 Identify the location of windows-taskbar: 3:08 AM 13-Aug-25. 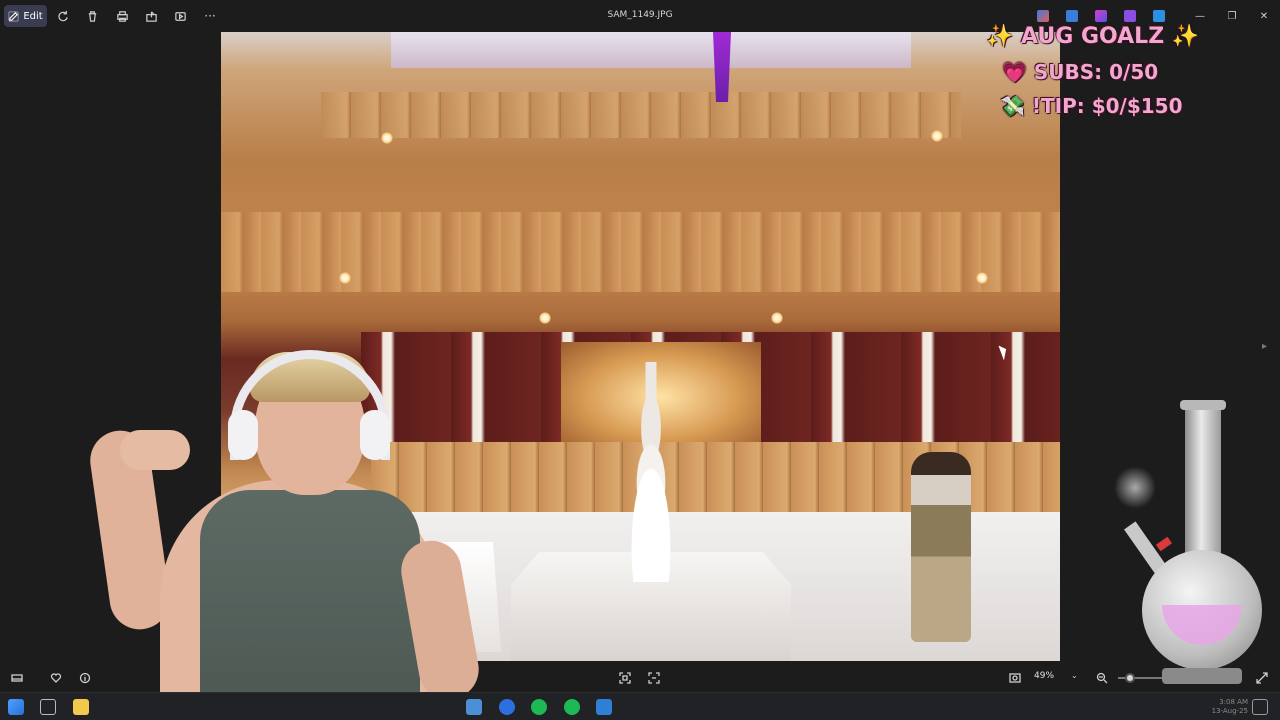
(640, 706).